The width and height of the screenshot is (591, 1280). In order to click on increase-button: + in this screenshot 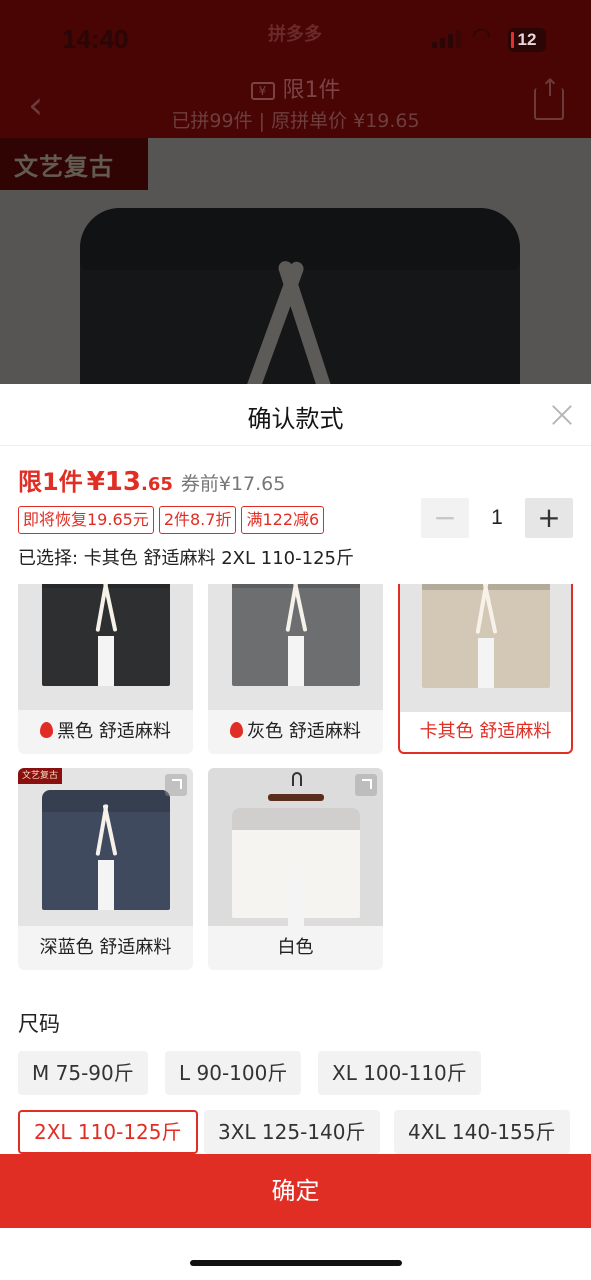, I will do `click(549, 518)`.